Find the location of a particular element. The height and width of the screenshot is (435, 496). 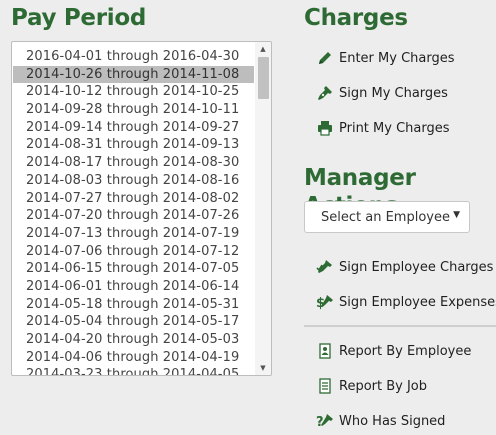

enter-my-charges-label: Enter My Charges is located at coordinates (397, 58).